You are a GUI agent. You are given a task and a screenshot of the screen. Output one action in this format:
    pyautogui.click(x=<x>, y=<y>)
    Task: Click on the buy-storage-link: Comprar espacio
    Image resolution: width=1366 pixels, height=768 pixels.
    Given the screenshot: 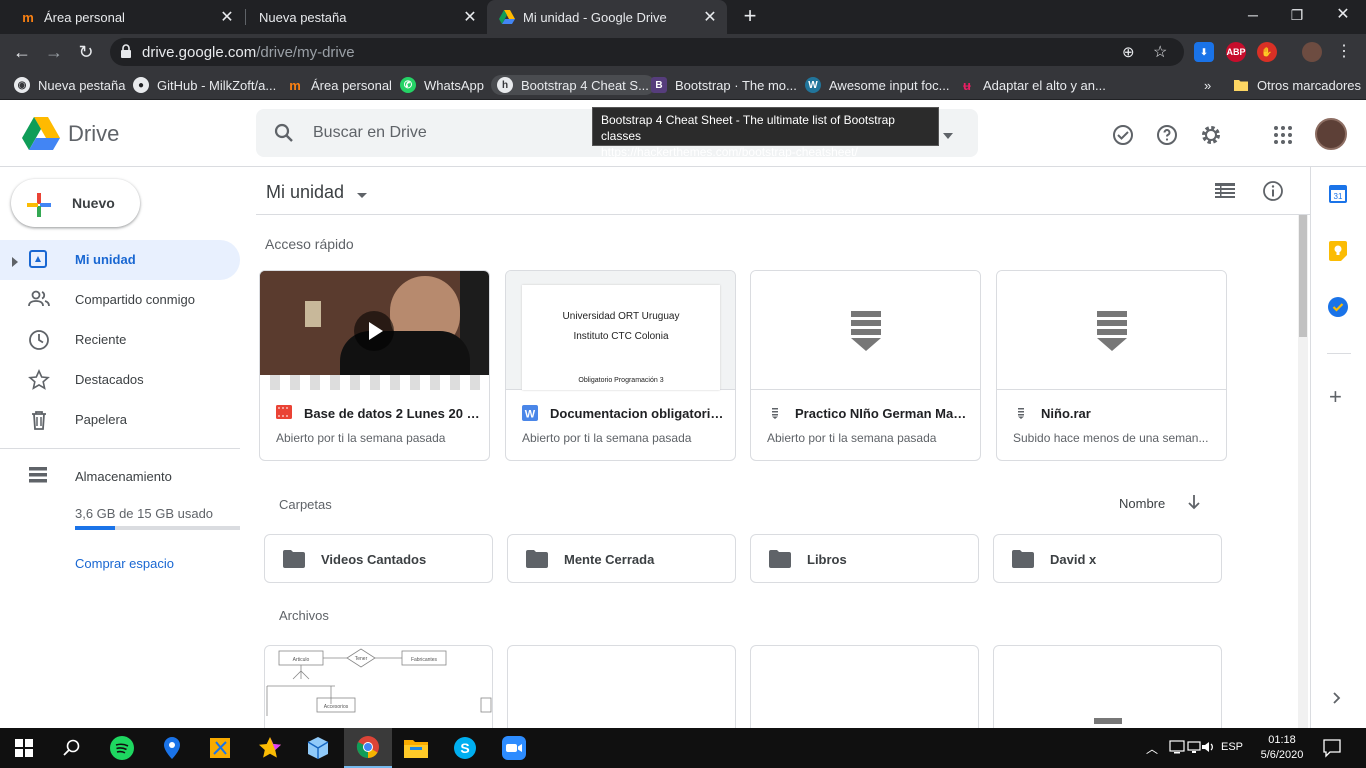 What is the action you would take?
    pyautogui.click(x=124, y=563)
    